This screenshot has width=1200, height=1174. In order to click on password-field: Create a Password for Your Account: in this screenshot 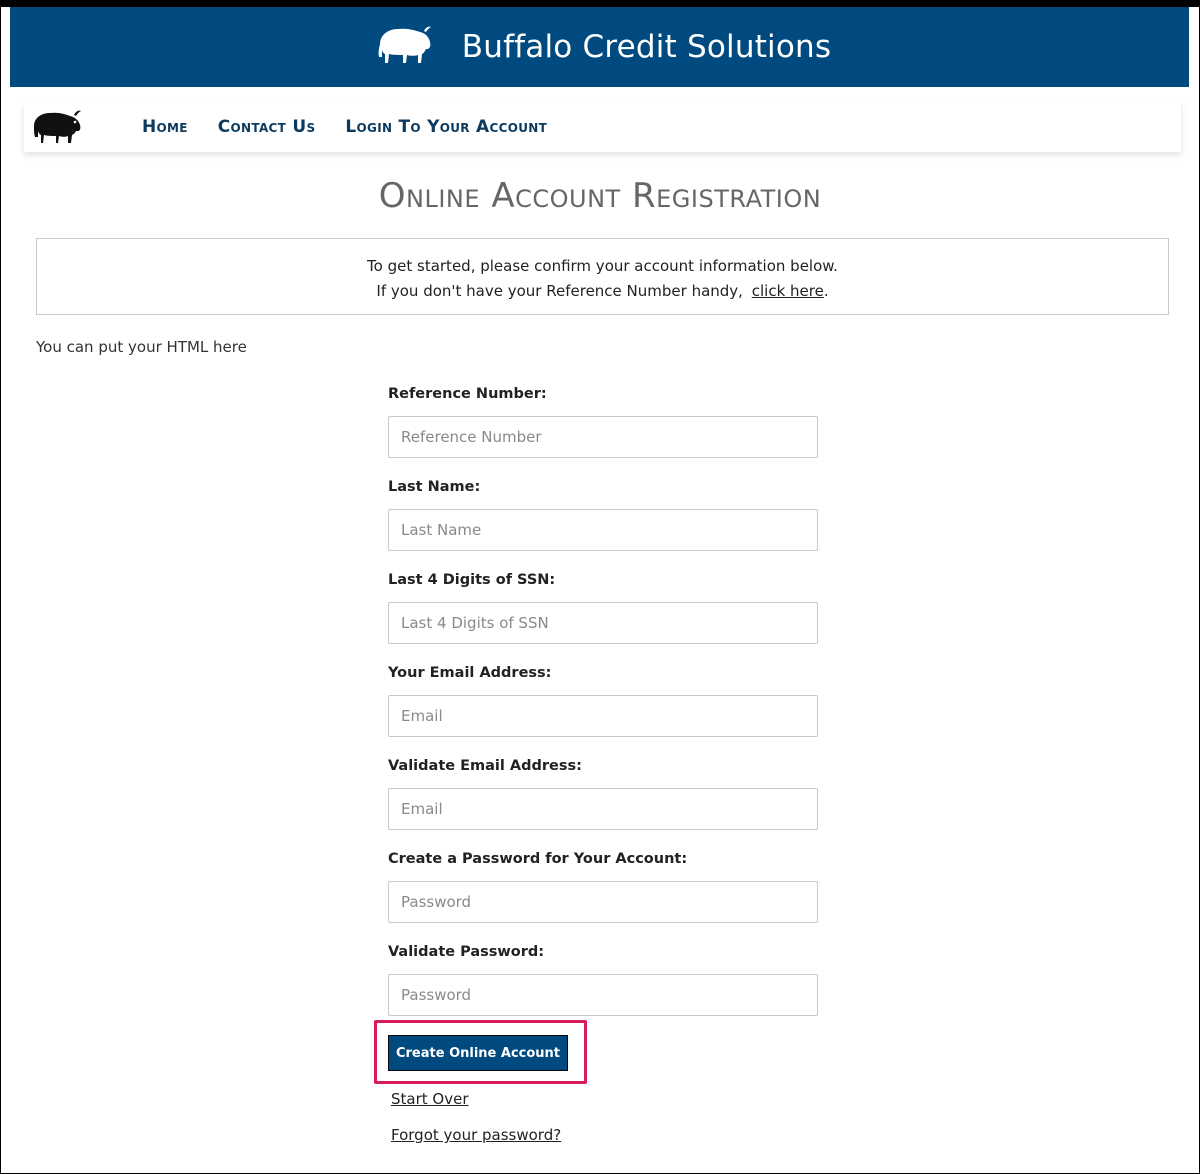, I will do `click(603, 895)`.